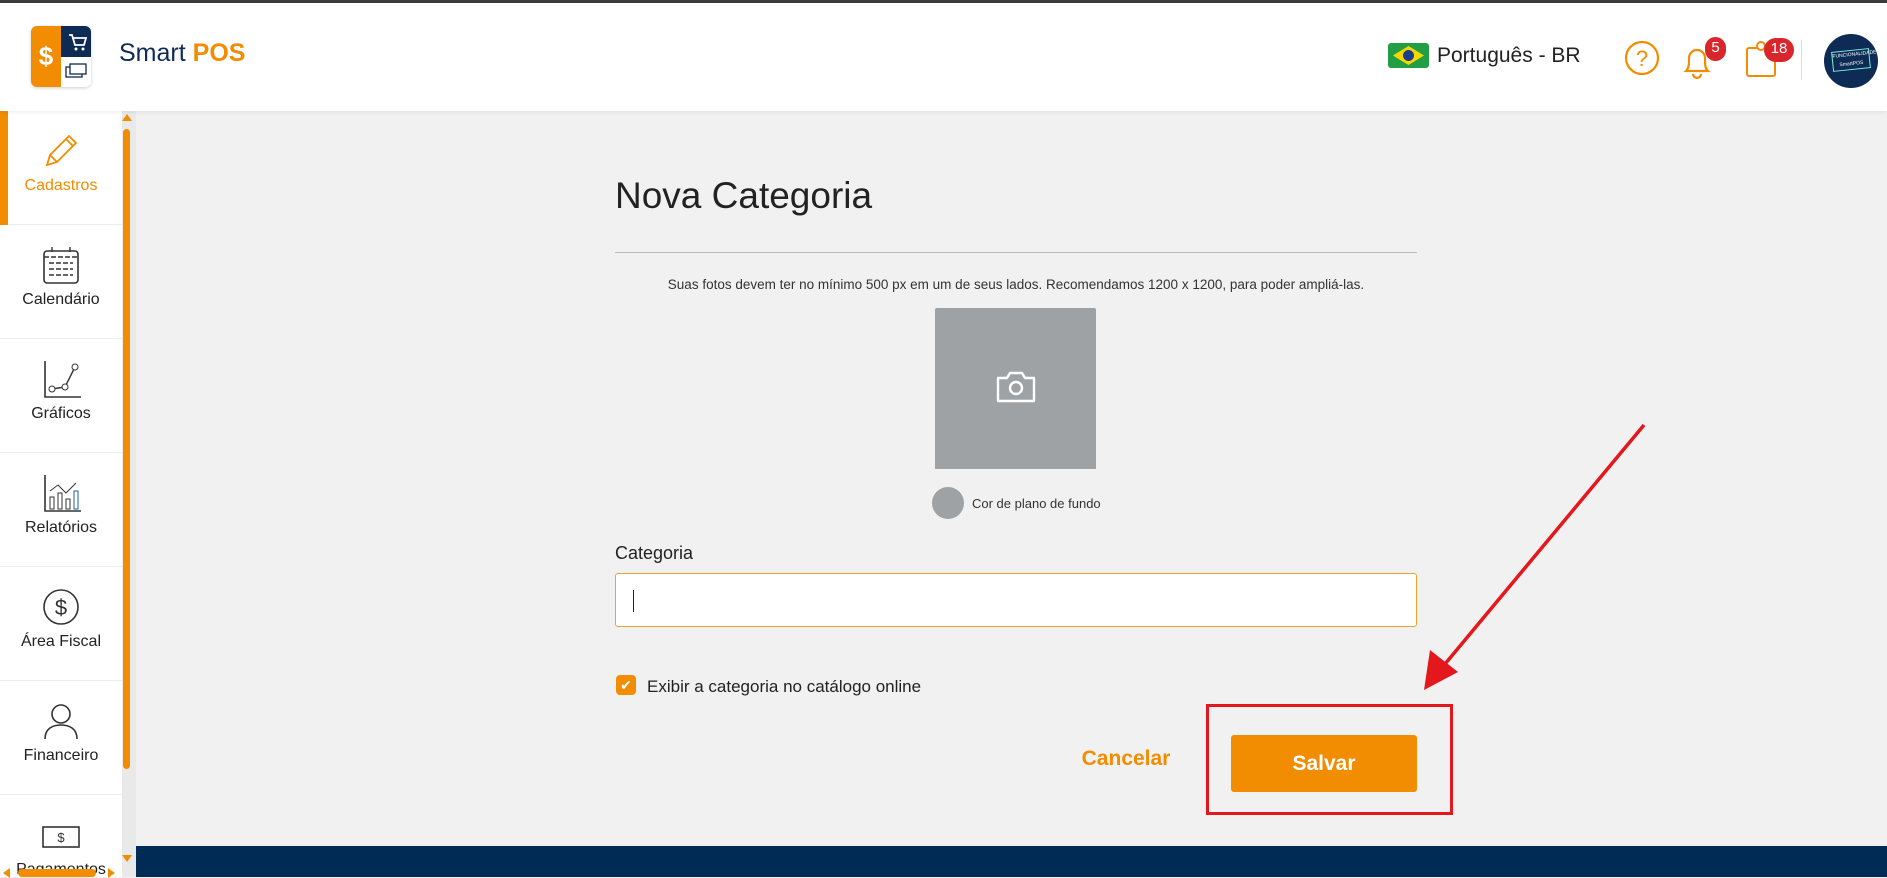  Describe the element at coordinates (76, 41) in the screenshot. I see `cart-icon` at that location.